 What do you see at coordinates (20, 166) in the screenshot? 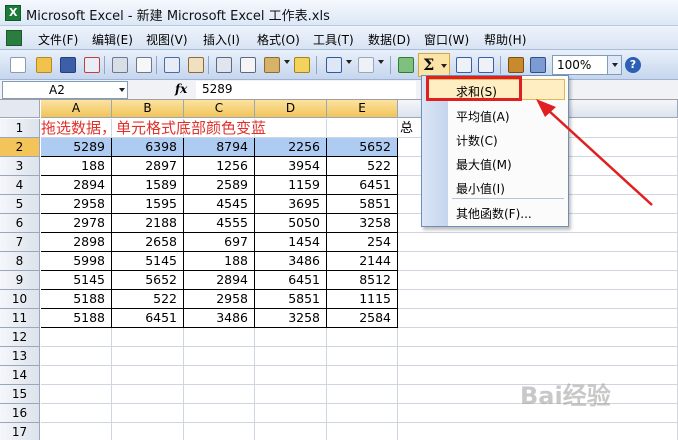
I see `row-header: 3` at bounding box center [20, 166].